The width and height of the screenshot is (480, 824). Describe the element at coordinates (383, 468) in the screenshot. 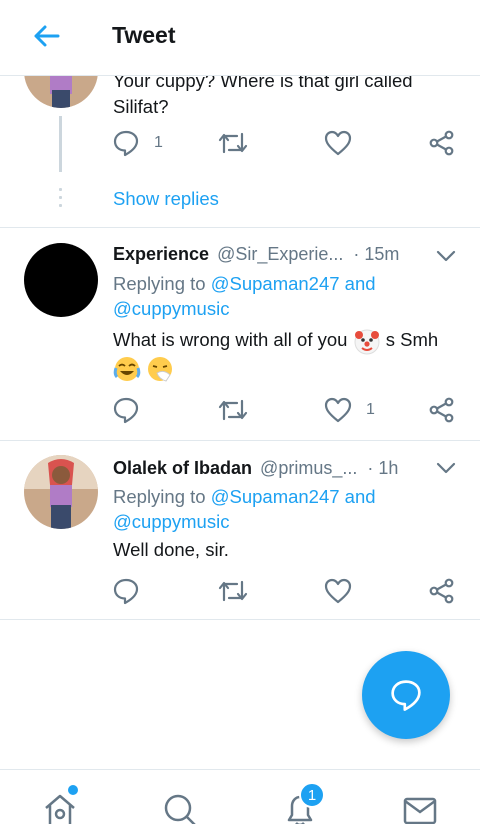

I see `tweet-time: · 1h` at that location.